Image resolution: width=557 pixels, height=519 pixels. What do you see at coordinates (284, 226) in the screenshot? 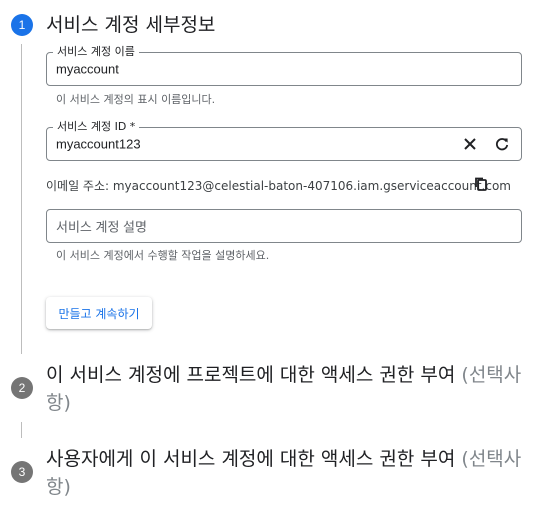
I see `service-account-description-field: 서비스 계정 설명` at bounding box center [284, 226].